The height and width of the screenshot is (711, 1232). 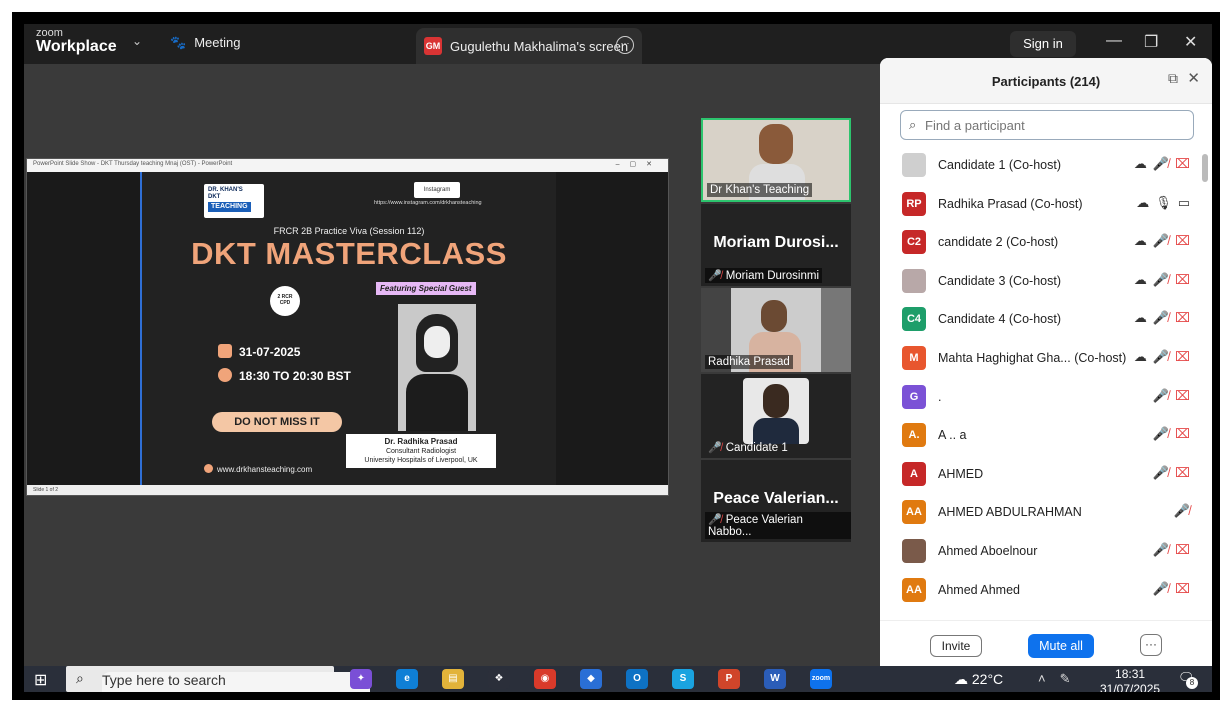 What do you see at coordinates (914, 396) in the screenshot?
I see `avatar: G` at bounding box center [914, 396].